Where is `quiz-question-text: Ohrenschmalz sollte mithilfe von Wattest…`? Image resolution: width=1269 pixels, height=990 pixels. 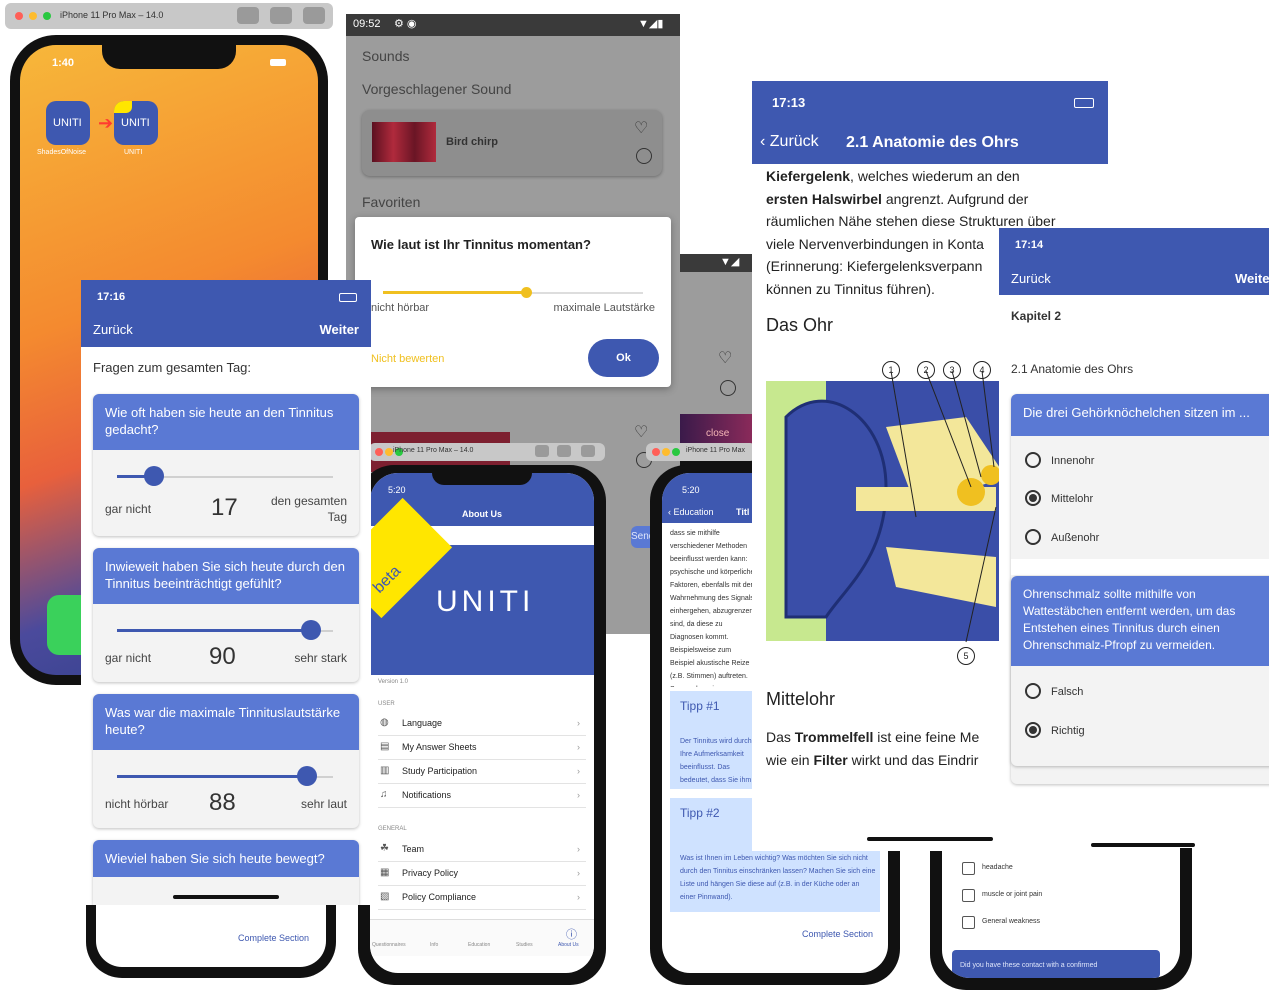 quiz-question-text: Ohrenschmalz sollte mithilfe von Wattest… is located at coordinates (1140, 621).